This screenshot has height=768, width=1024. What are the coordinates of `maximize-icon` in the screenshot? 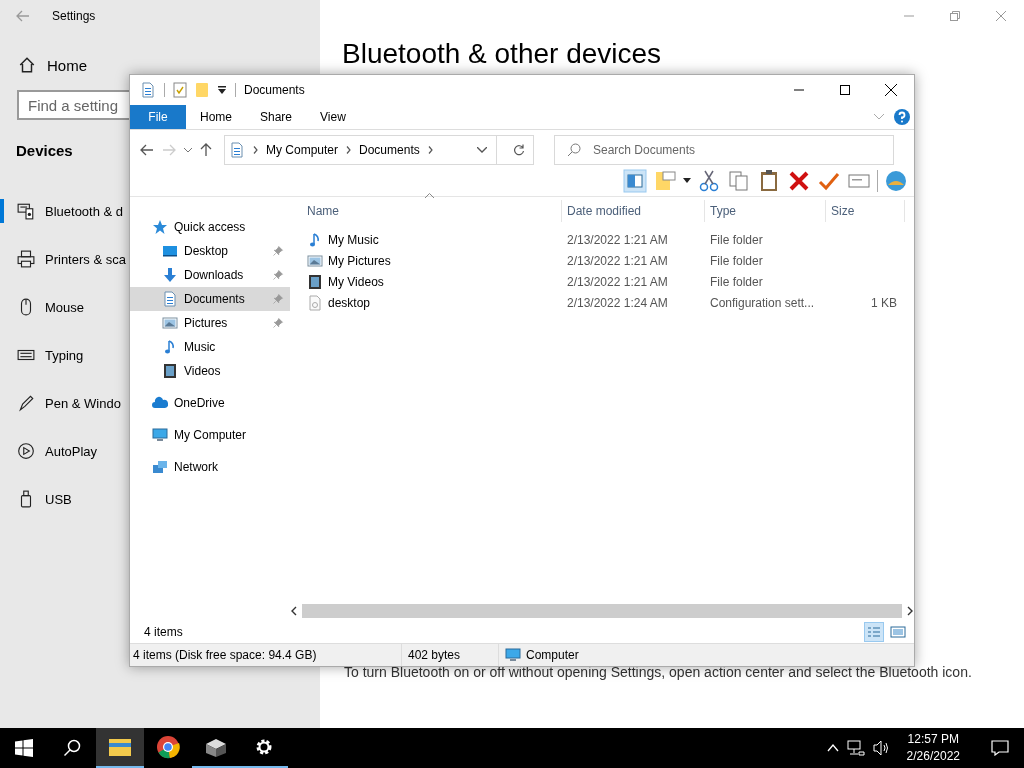 It's located at (845, 90).